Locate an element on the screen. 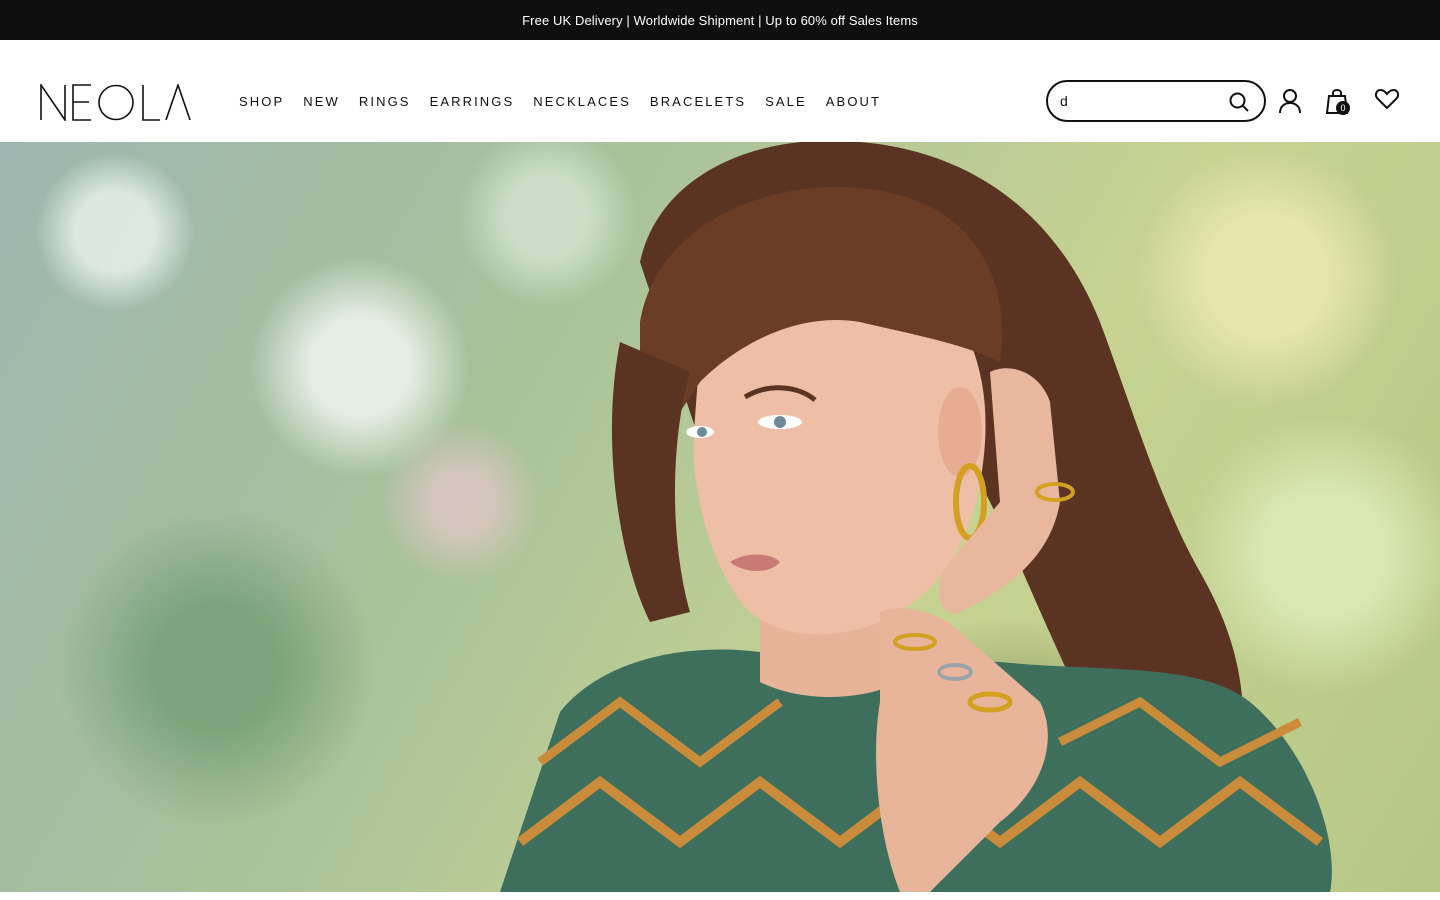 The image size is (1440, 900). nav-item-about: ABOUT is located at coordinates (853, 101).